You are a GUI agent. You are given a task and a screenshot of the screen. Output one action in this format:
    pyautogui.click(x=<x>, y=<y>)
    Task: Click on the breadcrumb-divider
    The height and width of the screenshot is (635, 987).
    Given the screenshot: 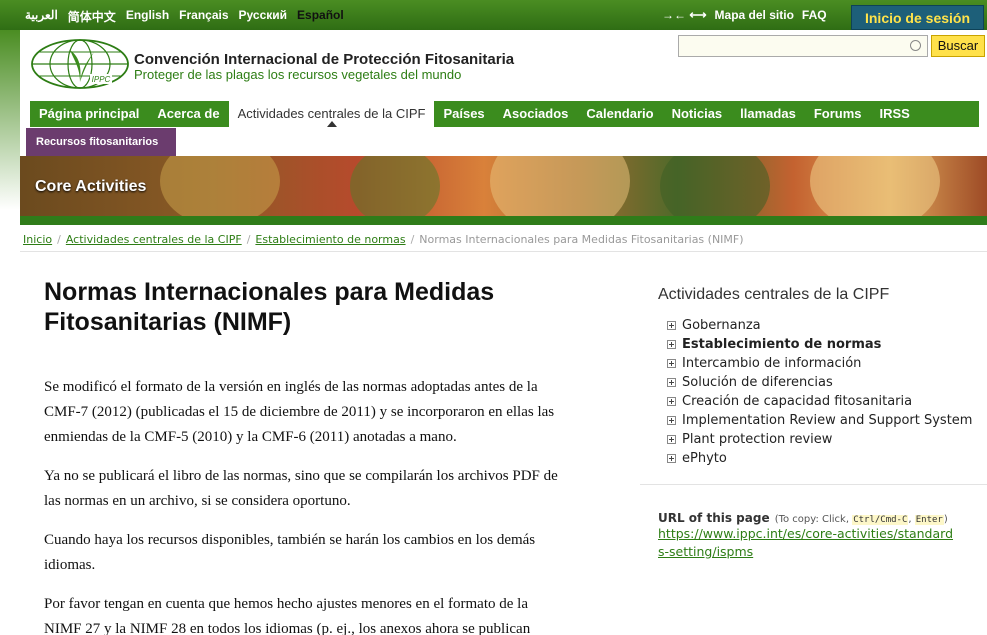 What is the action you would take?
    pyautogui.click(x=503, y=251)
    